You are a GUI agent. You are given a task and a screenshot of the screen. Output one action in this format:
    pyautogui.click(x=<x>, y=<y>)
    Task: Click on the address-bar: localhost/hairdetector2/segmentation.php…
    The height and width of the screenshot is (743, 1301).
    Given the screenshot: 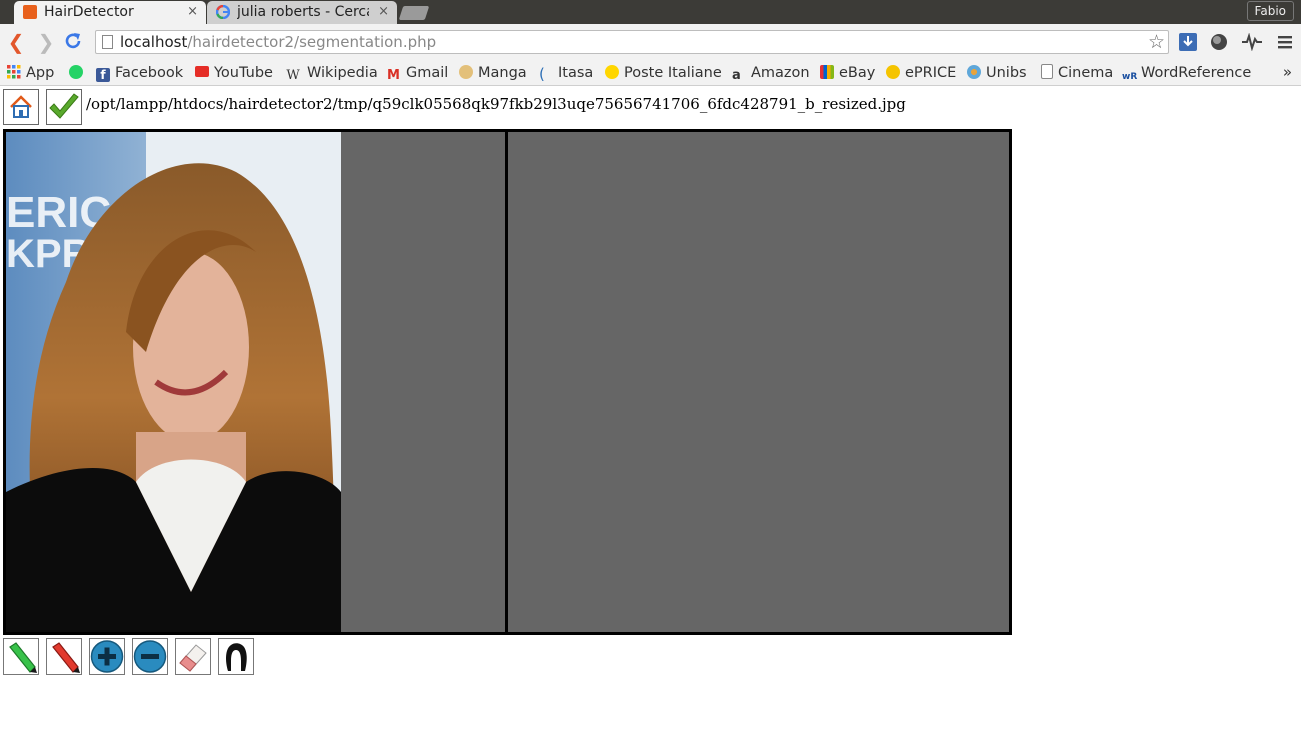 What is the action you would take?
    pyautogui.click(x=632, y=42)
    